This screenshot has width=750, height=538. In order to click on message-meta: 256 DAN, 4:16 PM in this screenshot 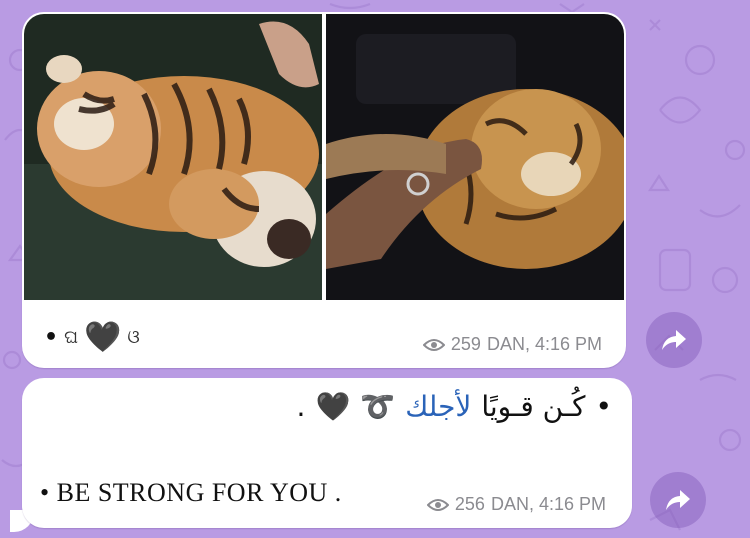, I will do `click(516, 504)`.